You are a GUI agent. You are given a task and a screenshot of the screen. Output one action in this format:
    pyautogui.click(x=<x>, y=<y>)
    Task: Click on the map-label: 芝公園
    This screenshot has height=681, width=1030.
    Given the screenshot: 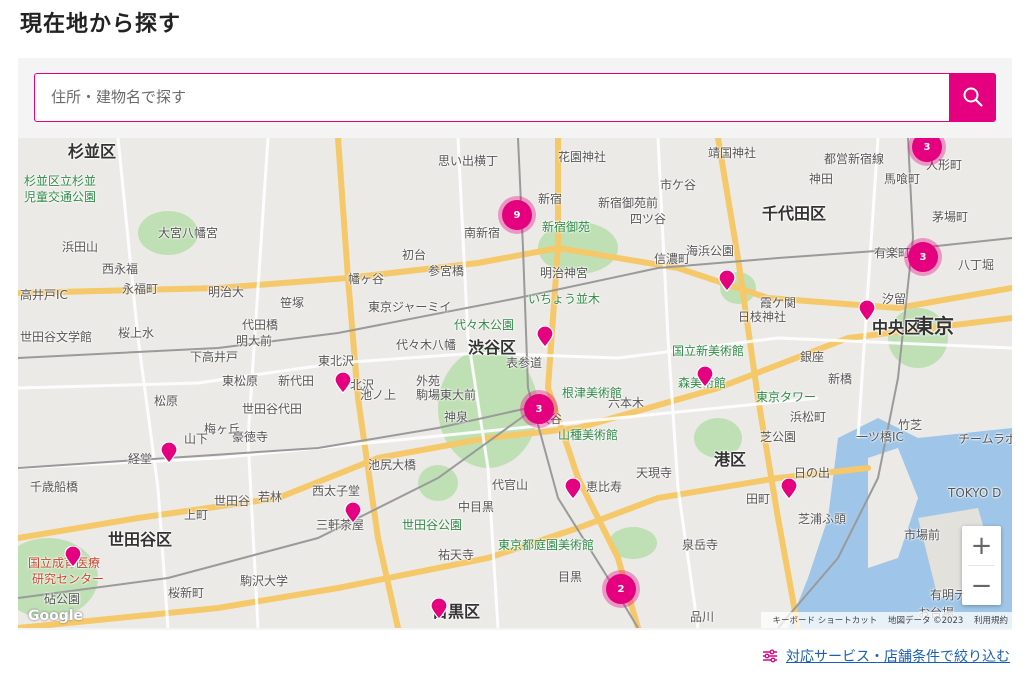 What is the action you would take?
    pyautogui.click(x=778, y=437)
    